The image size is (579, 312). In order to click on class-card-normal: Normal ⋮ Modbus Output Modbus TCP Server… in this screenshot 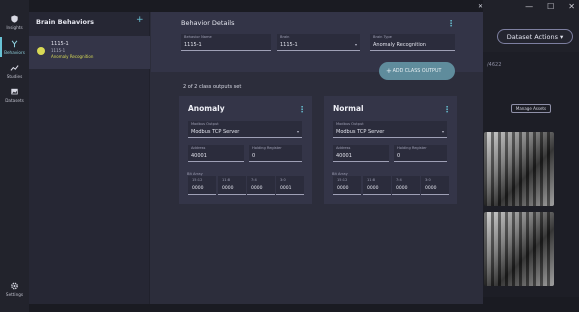, I will do `click(390, 150)`.